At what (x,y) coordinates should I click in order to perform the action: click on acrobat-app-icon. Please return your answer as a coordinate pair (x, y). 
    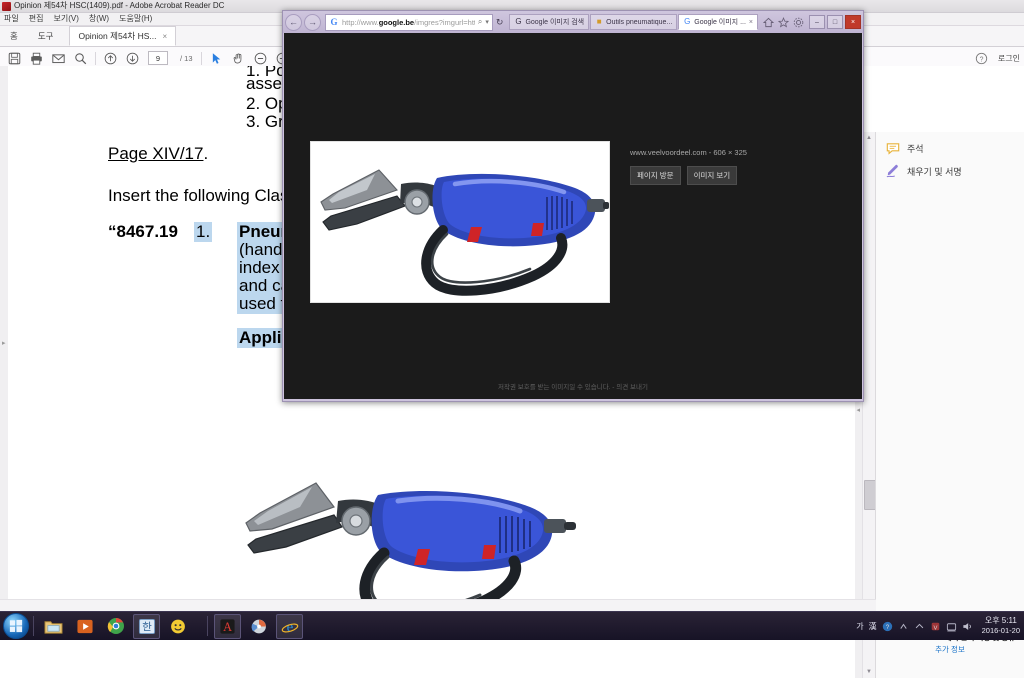
    Looking at the image, I should click on (6, 6).